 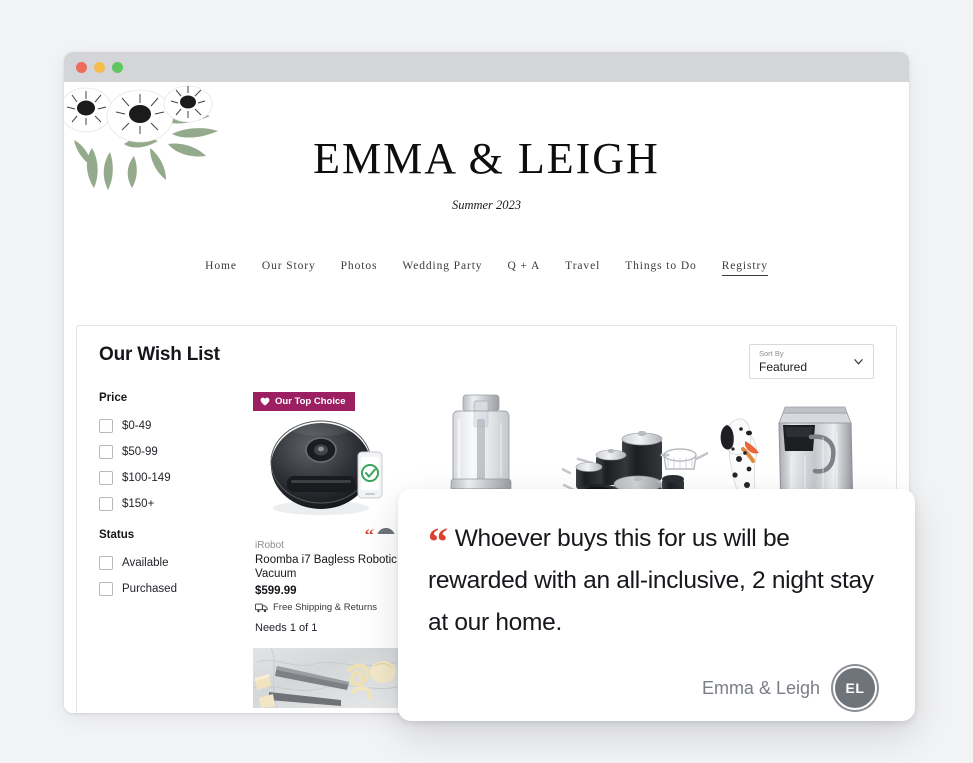 I want to click on filter-label: Purchased, so click(x=149, y=589).